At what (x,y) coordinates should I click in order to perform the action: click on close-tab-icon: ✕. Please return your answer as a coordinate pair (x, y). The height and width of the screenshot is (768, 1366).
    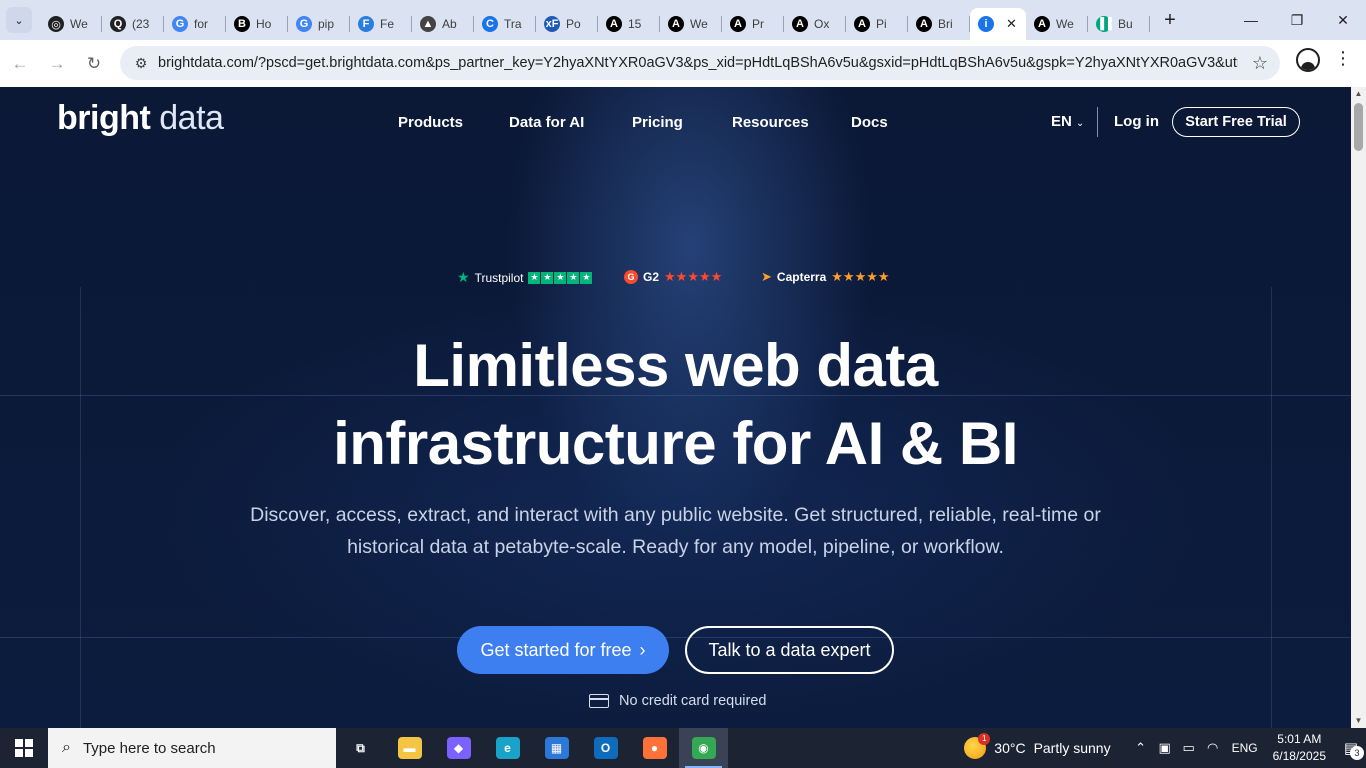
    Looking at the image, I should click on (1011, 24).